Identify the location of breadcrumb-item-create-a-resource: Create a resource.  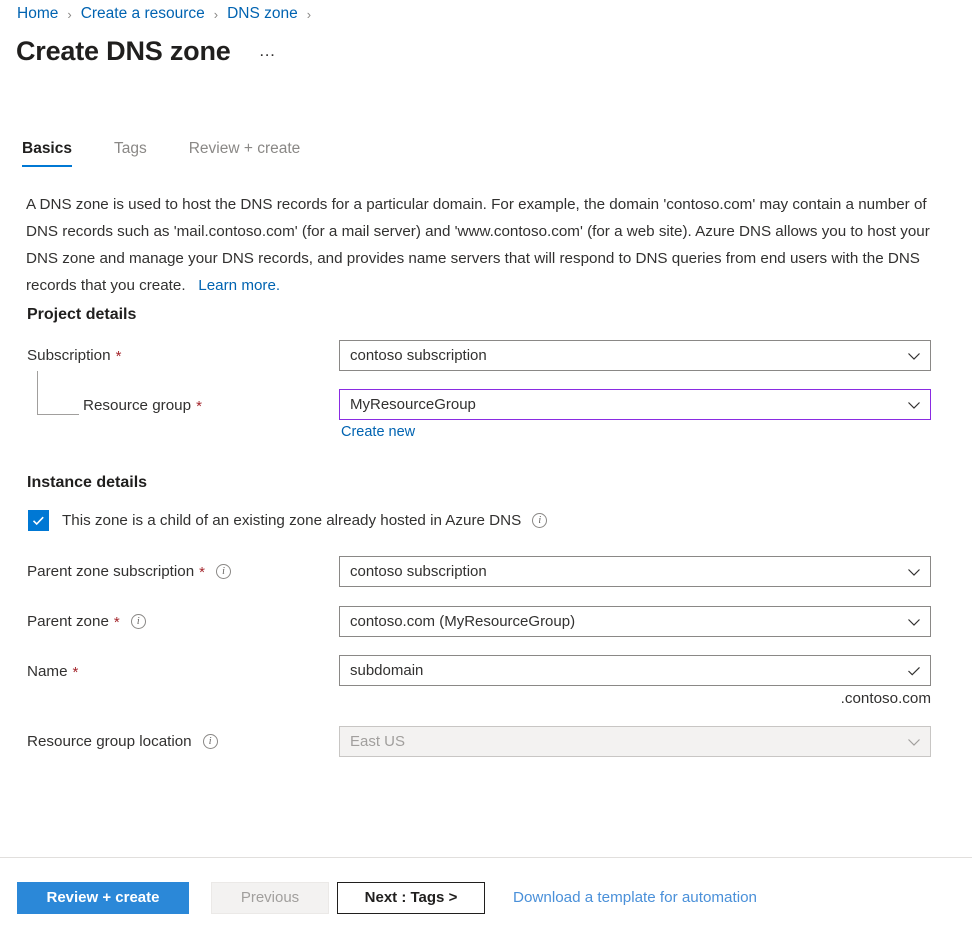
(143, 14).